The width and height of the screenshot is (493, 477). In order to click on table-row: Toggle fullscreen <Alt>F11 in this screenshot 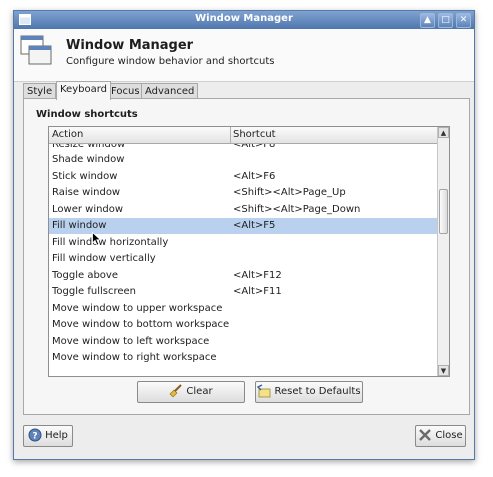, I will do `click(243, 292)`.